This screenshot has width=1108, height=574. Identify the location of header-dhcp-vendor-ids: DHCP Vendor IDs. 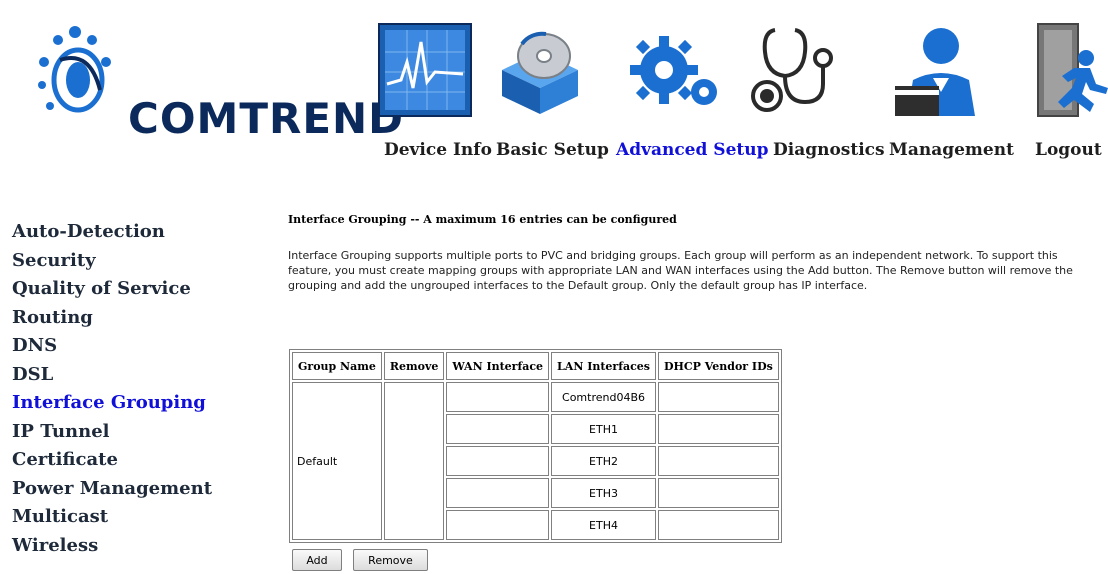
(718, 366).